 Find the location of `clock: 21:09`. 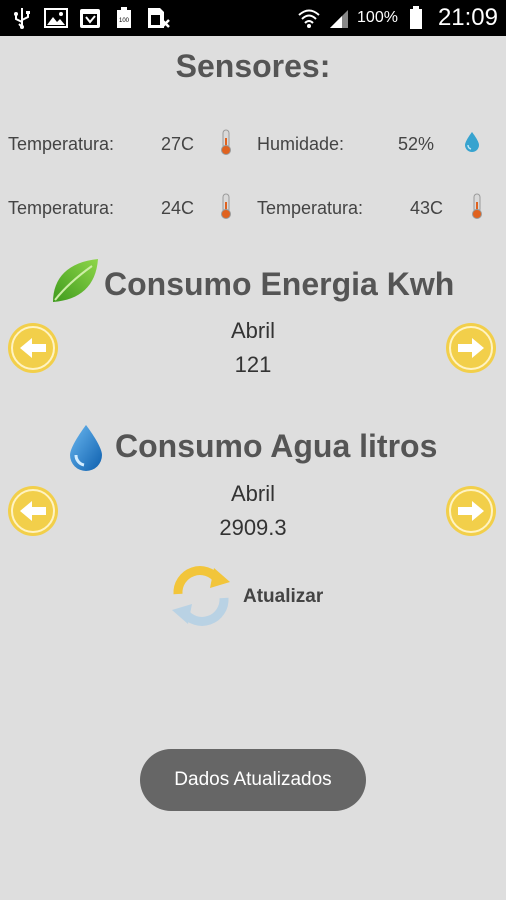

clock: 21:09 is located at coordinates (467, 17).